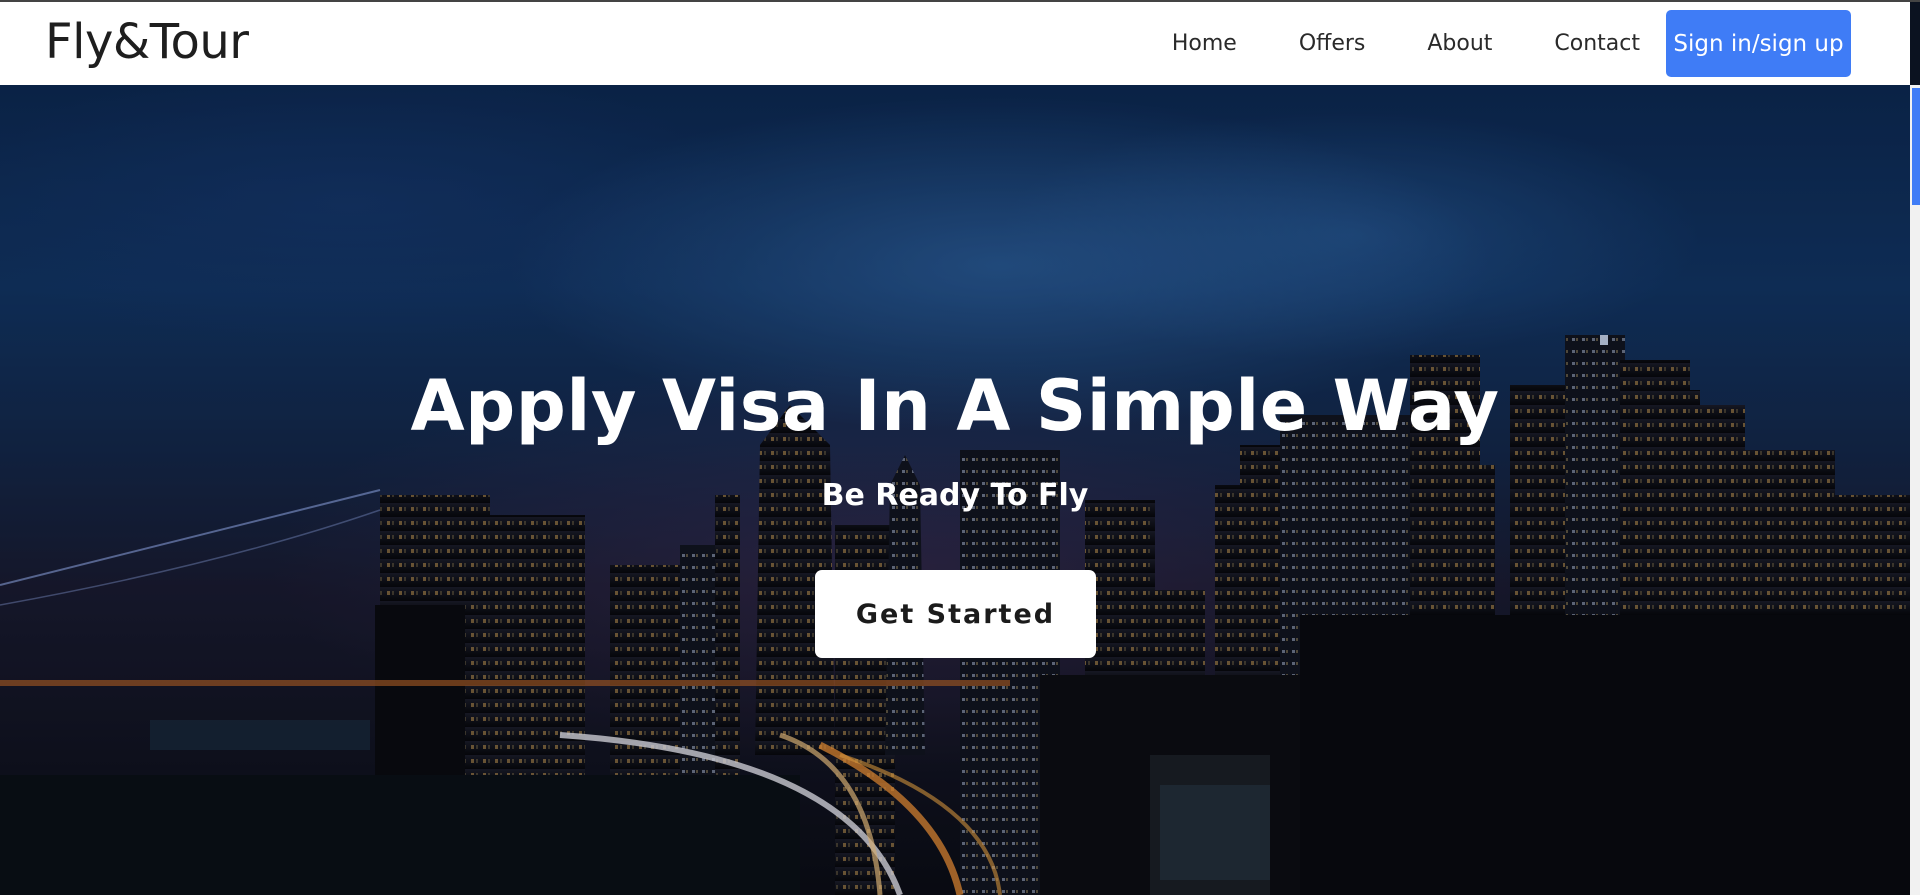 This screenshot has width=1920, height=895. I want to click on top-border, so click(960, 1).